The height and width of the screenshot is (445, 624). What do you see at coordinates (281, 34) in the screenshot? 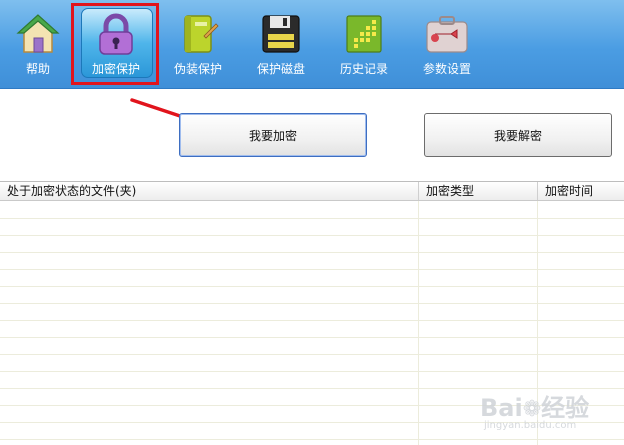
I see `floppy-disk-icon` at bounding box center [281, 34].